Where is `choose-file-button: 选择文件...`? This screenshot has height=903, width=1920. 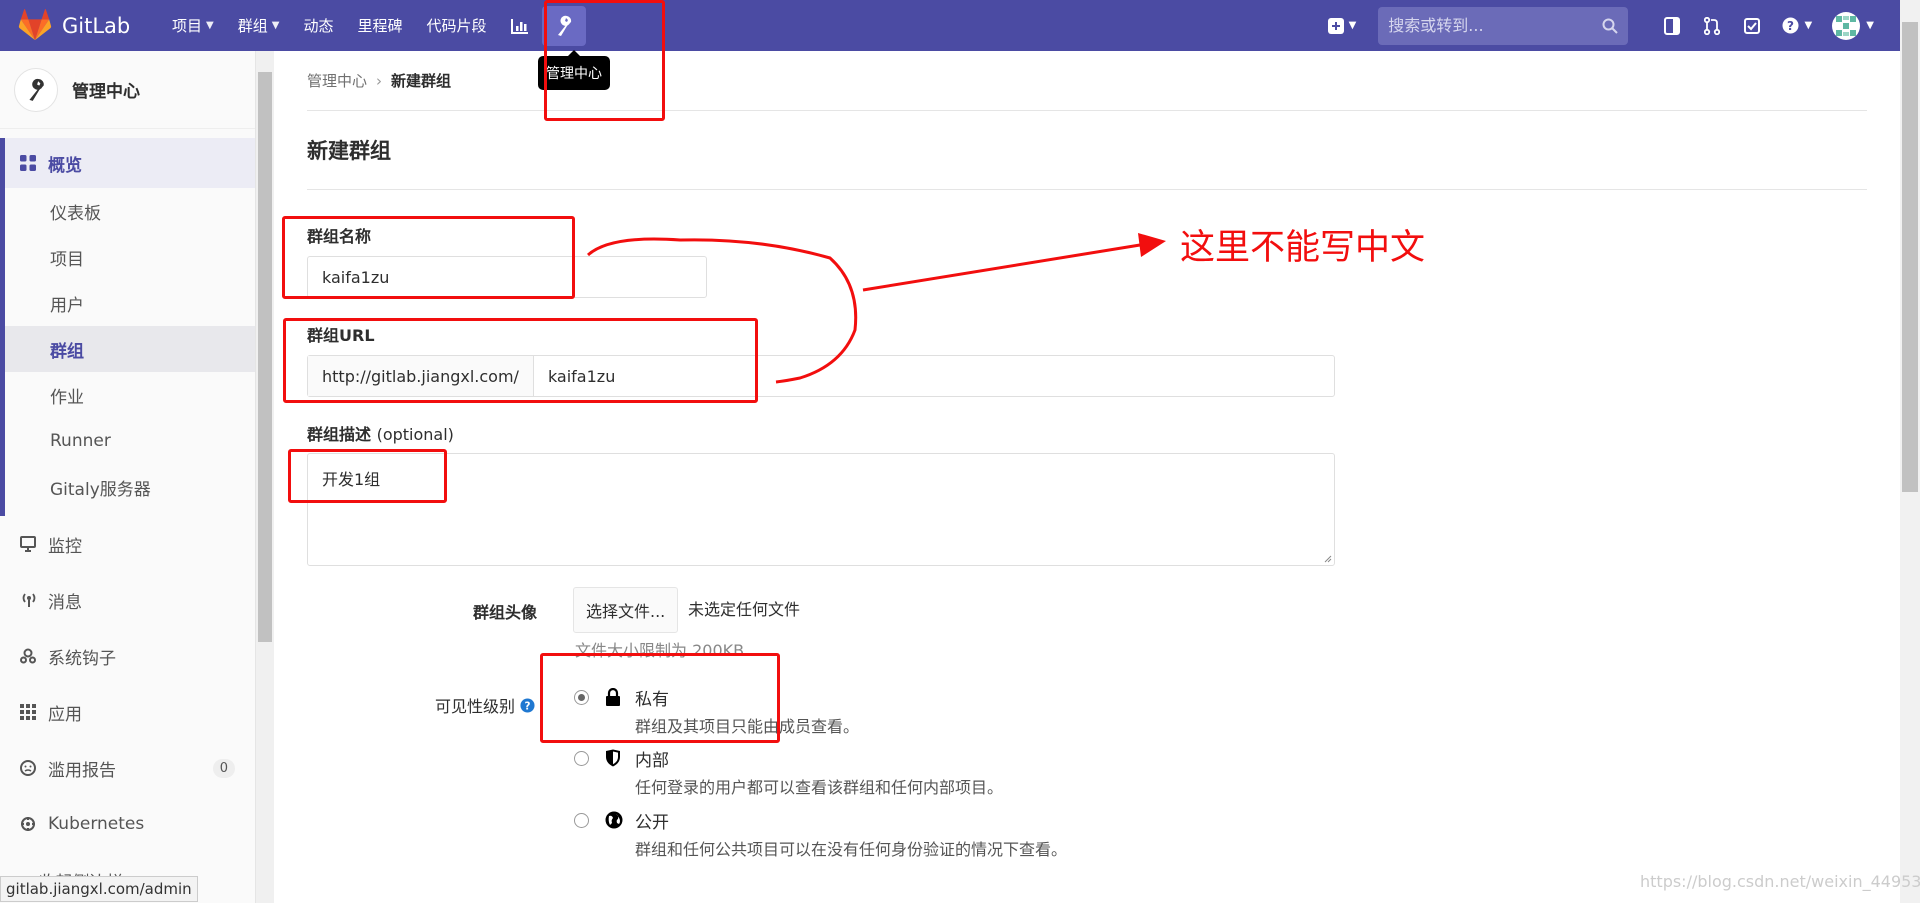
choose-file-button: 选择文件... is located at coordinates (626, 610).